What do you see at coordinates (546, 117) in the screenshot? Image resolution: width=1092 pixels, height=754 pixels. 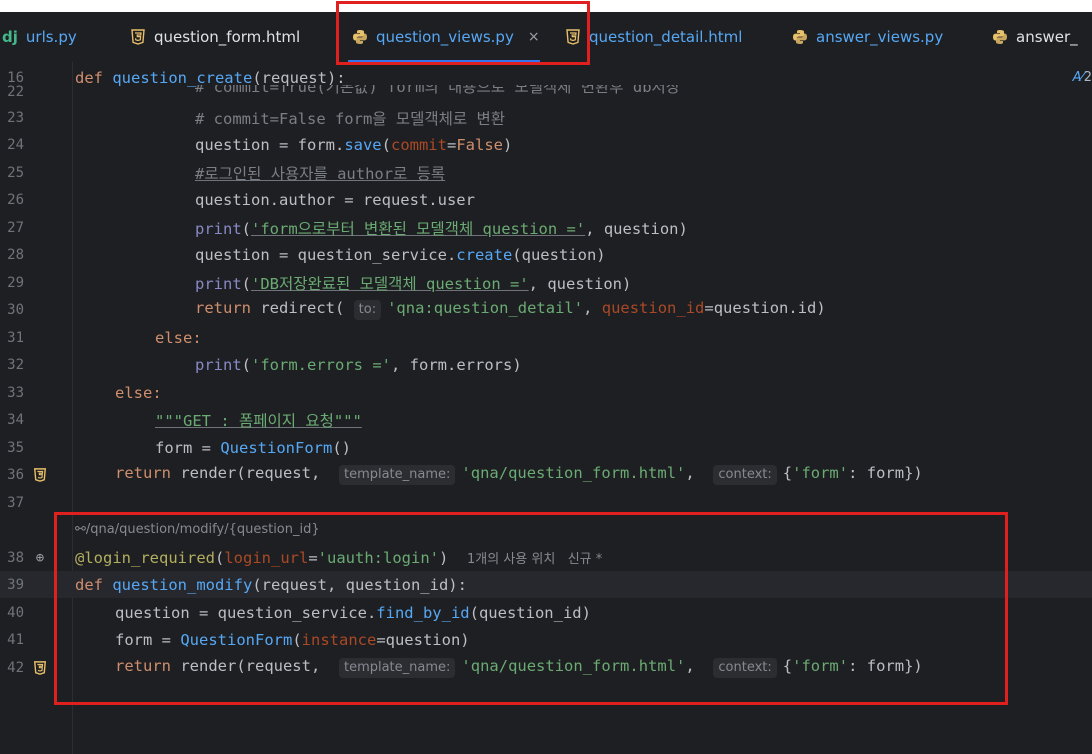 I see `code-line-23: 23 # commit=False form을 모델객체로 변환` at bounding box center [546, 117].